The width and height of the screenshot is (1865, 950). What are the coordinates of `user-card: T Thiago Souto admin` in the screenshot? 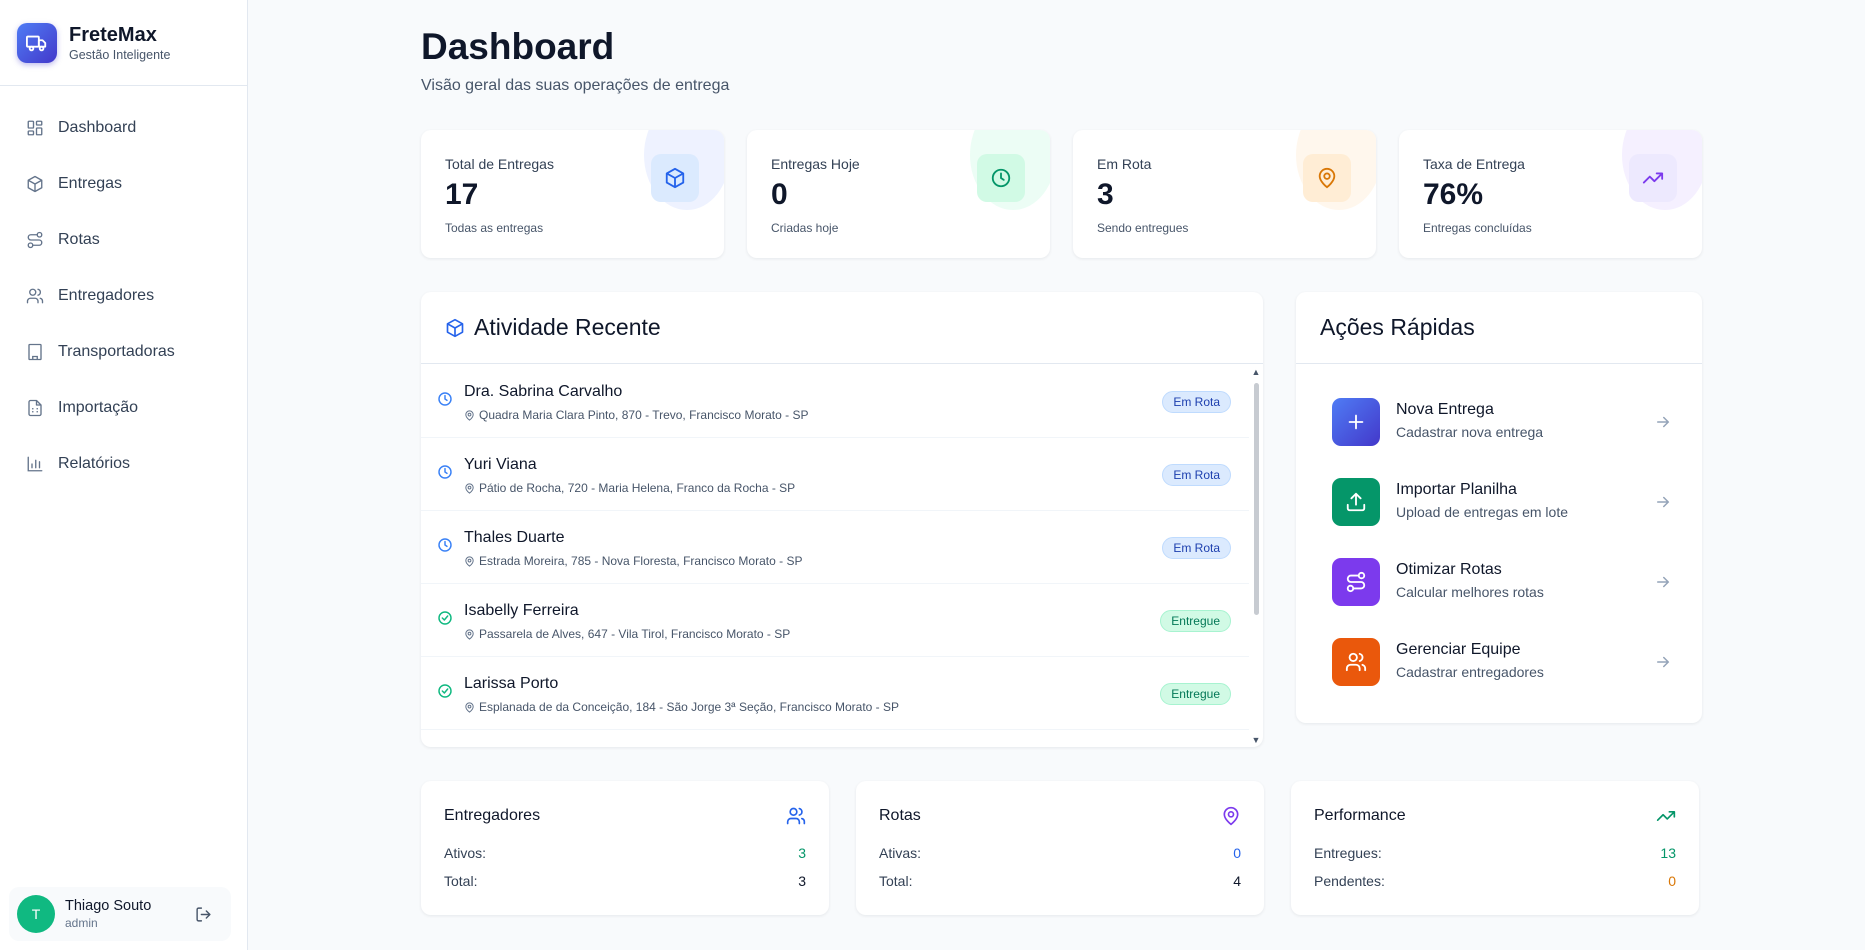 It's located at (120, 914).